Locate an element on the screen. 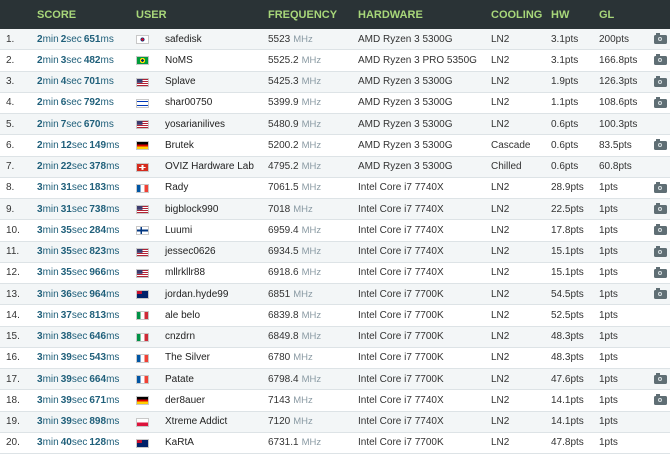  user-link: jordan.hyde99 is located at coordinates (196, 294).